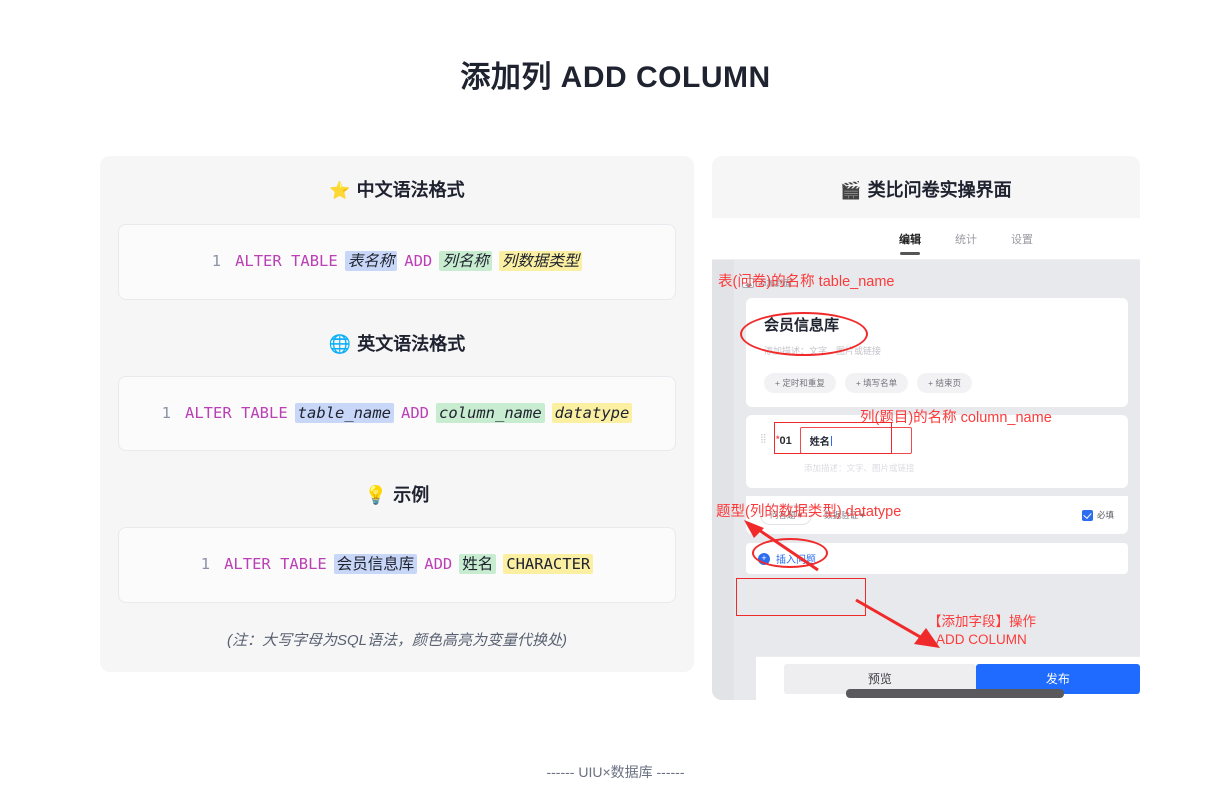 The height and width of the screenshot is (812, 1231). What do you see at coordinates (410, 190) in the screenshot?
I see `section-heading-chinese-label: 中文语法格式` at bounding box center [410, 190].